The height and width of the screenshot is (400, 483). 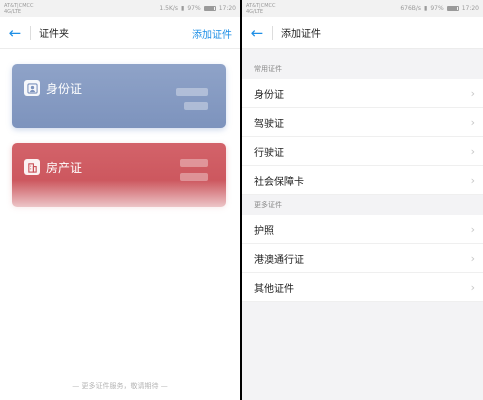 I want to click on add-certificate-link: 添加证件, so click(x=212, y=33).